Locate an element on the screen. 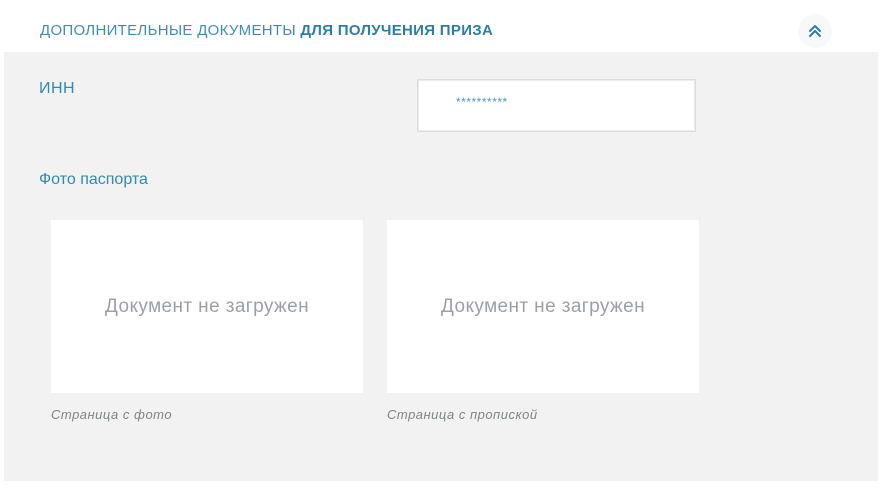 This screenshot has width=891, height=488. section-title-bold: ДЛЯ ПОЛУЧЕНИЯ ПРИЗА is located at coordinates (397, 30).